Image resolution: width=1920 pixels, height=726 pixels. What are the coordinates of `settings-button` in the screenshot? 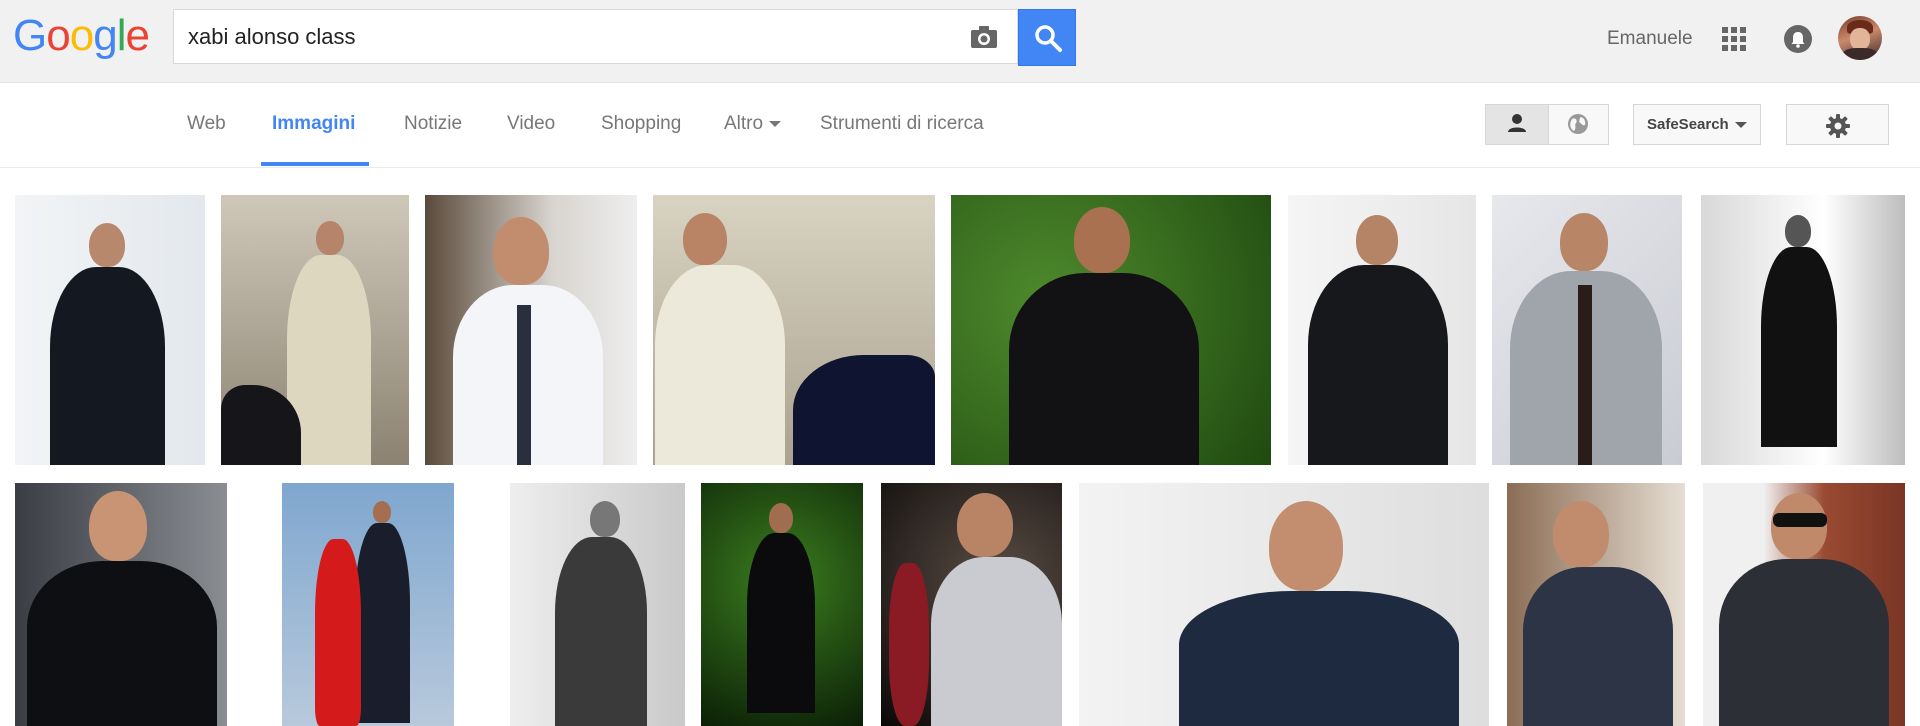 It's located at (1837, 124).